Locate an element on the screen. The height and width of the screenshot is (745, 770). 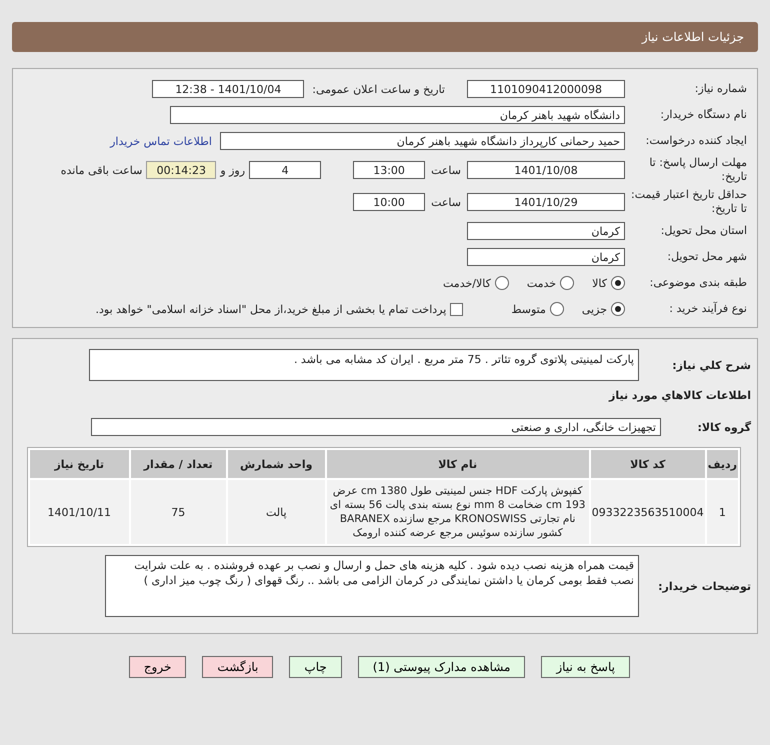
field-label: توضیحات خریدار: is located at coordinates (704, 586).